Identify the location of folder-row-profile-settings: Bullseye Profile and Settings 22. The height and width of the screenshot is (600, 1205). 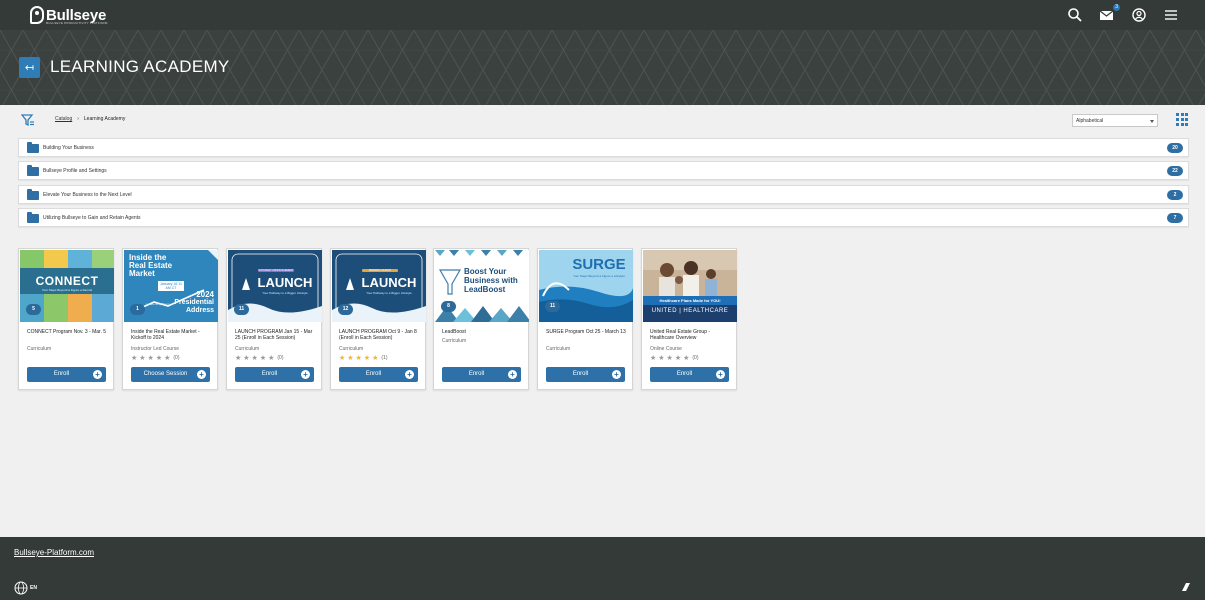
(603, 170).